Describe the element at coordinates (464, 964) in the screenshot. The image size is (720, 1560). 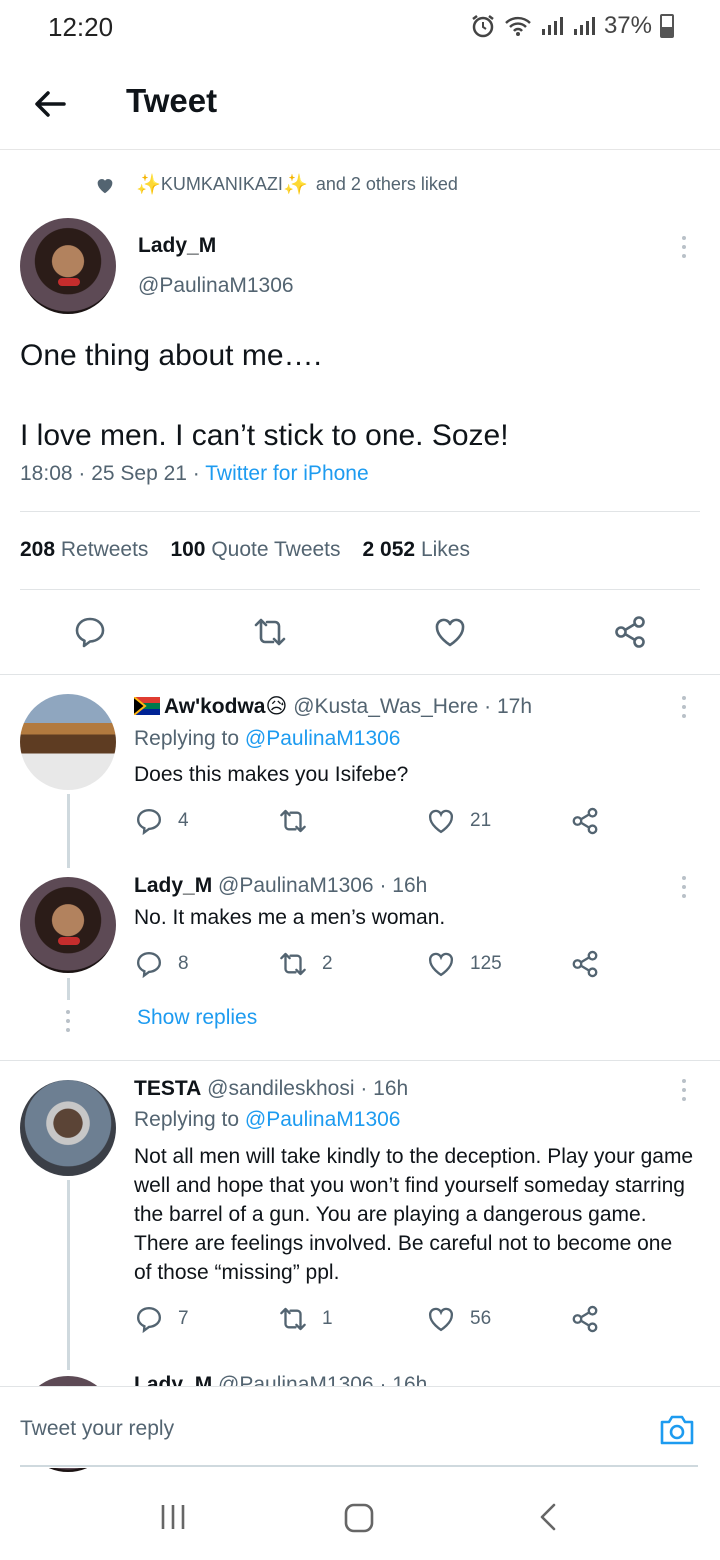
I see `reply-like-button: 125` at that location.